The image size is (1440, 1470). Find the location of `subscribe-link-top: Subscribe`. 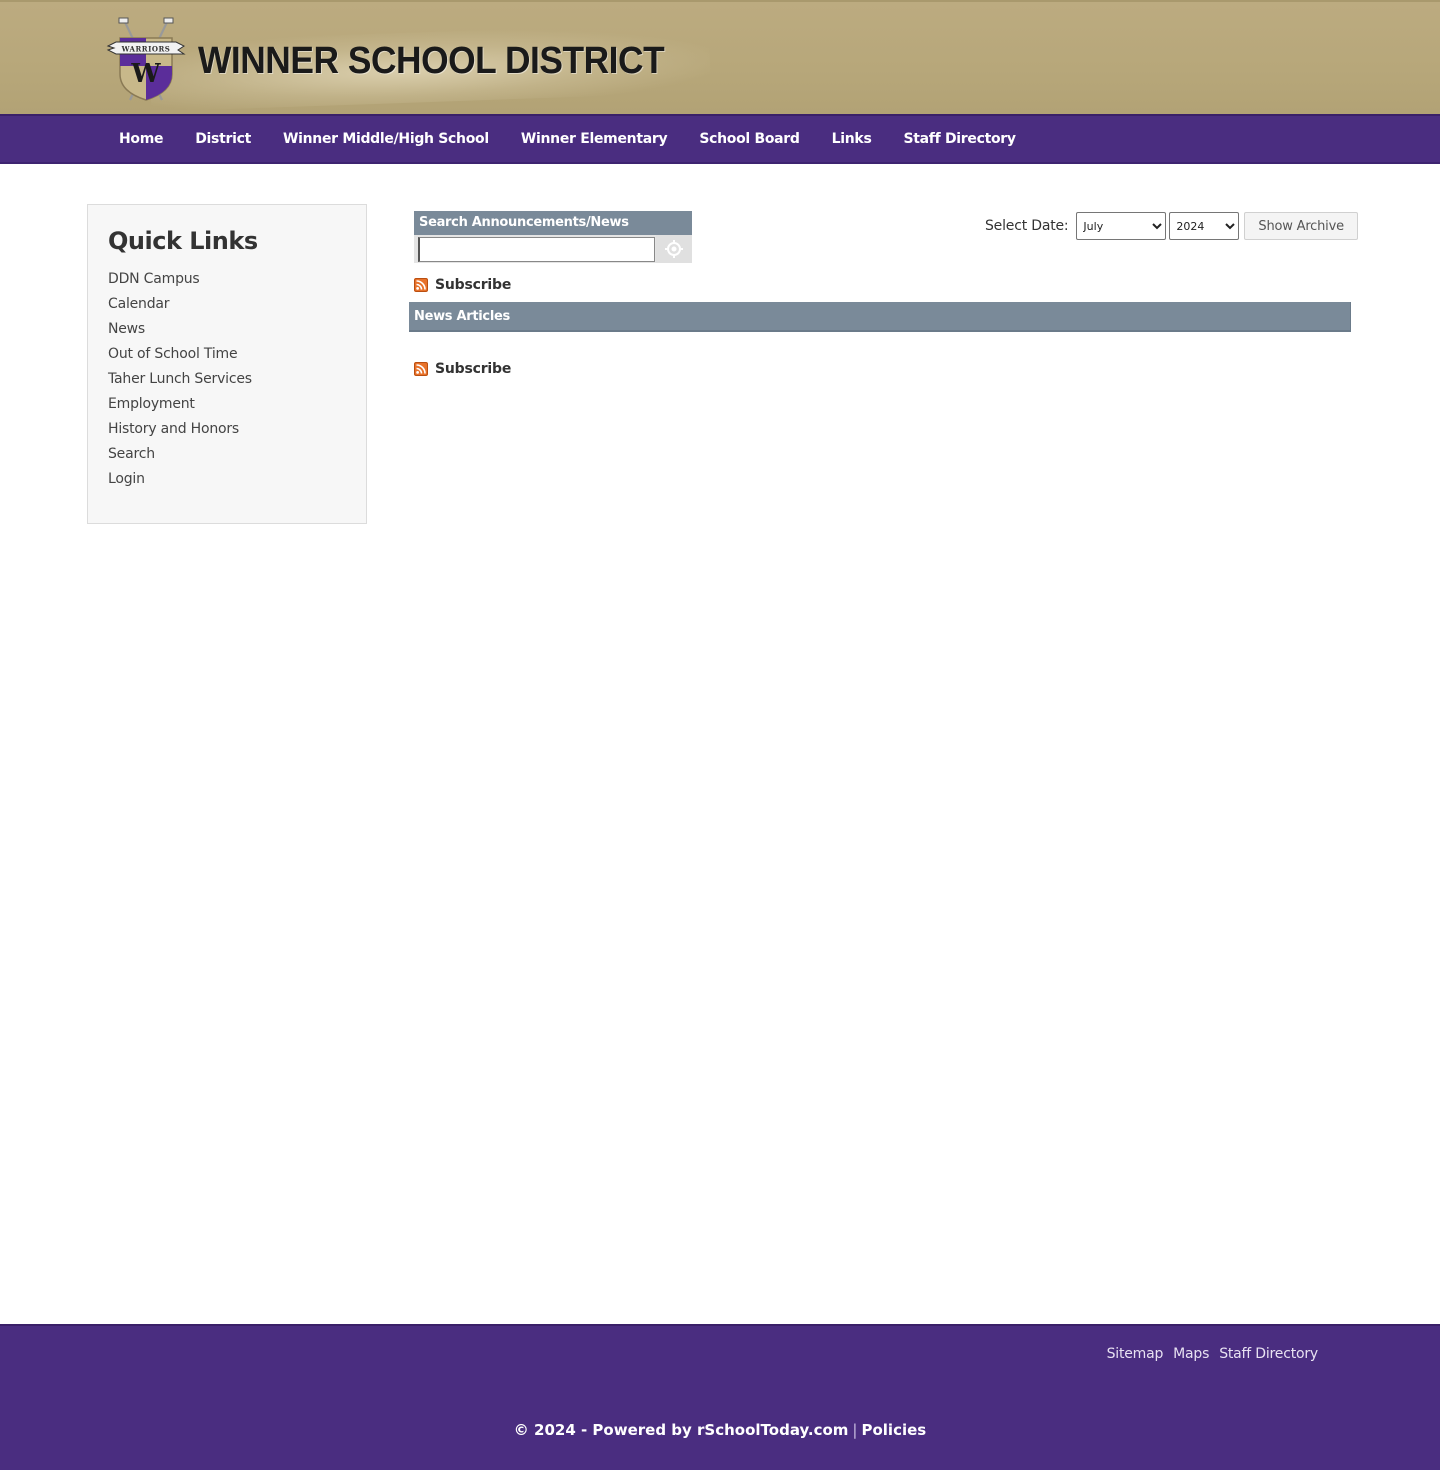

subscribe-link-top: Subscribe is located at coordinates (462, 285).